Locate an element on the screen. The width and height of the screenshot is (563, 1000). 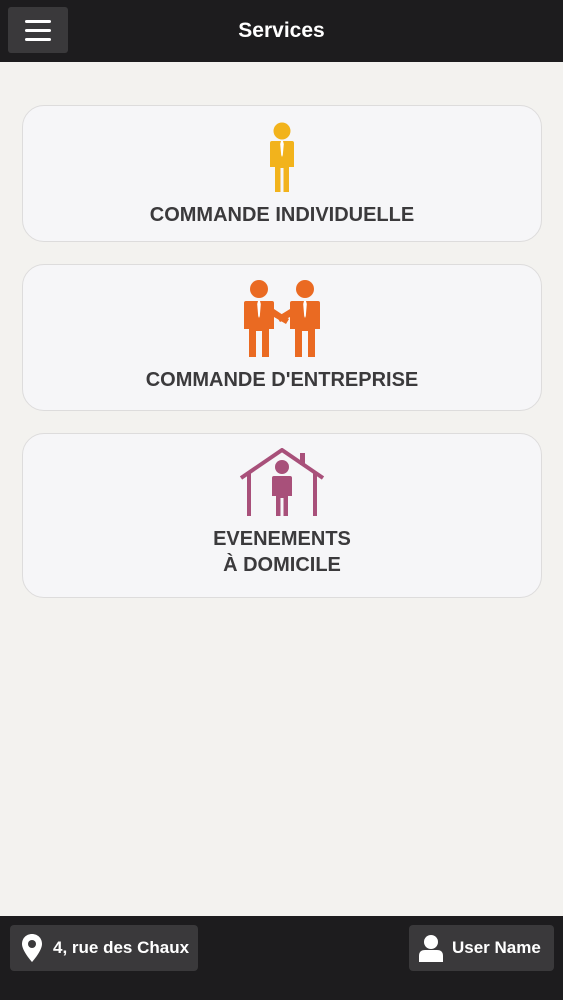
bottom-bar: 4, rue des Chaux User Name is located at coordinates (281, 958).